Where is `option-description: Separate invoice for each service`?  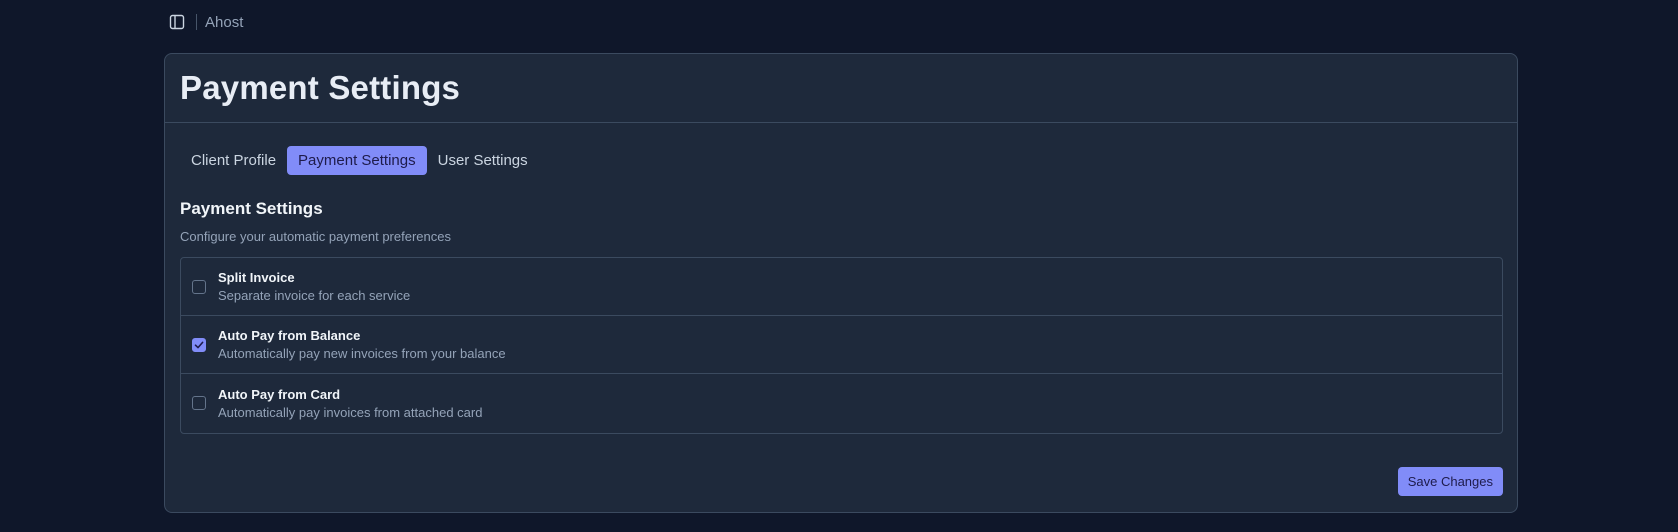 option-description: Separate invoice for each service is located at coordinates (314, 295).